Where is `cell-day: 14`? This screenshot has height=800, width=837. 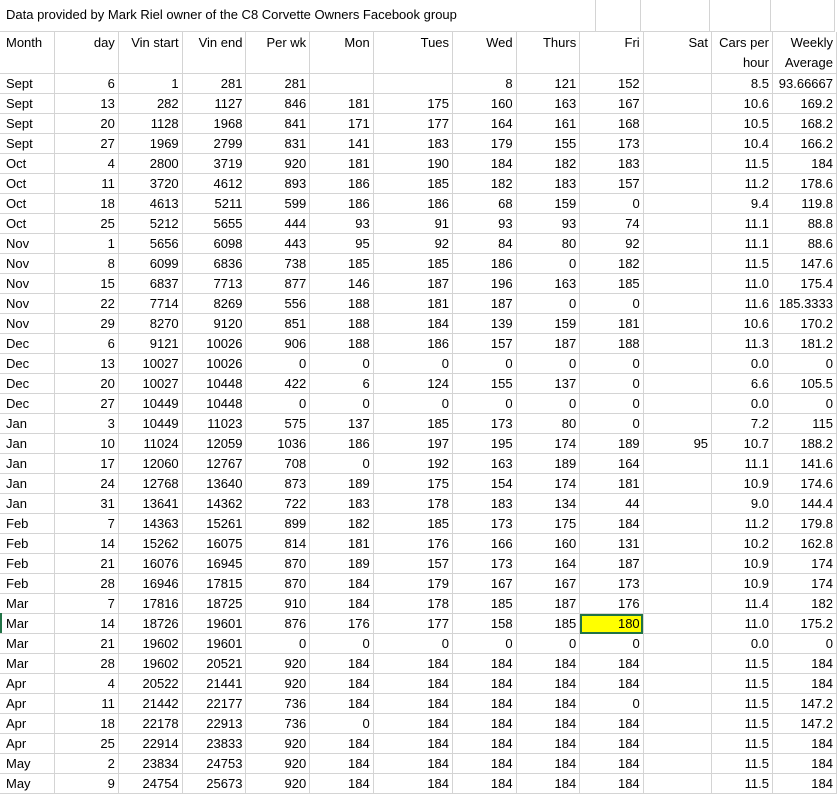 cell-day: 14 is located at coordinates (86, 623).